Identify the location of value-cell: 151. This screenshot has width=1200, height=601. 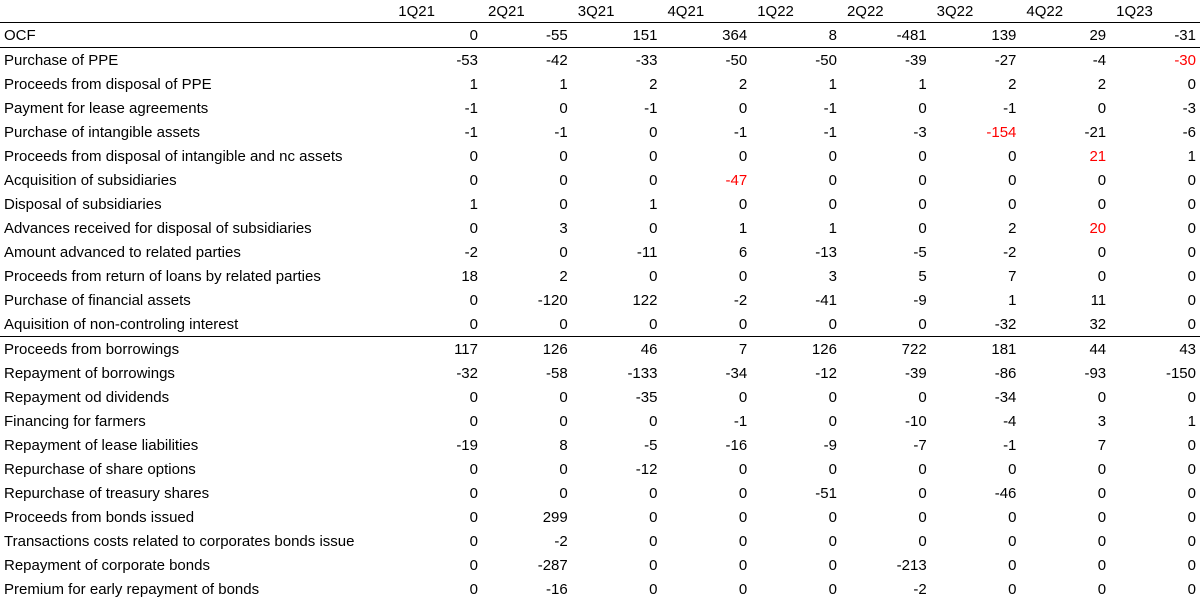
(617, 35).